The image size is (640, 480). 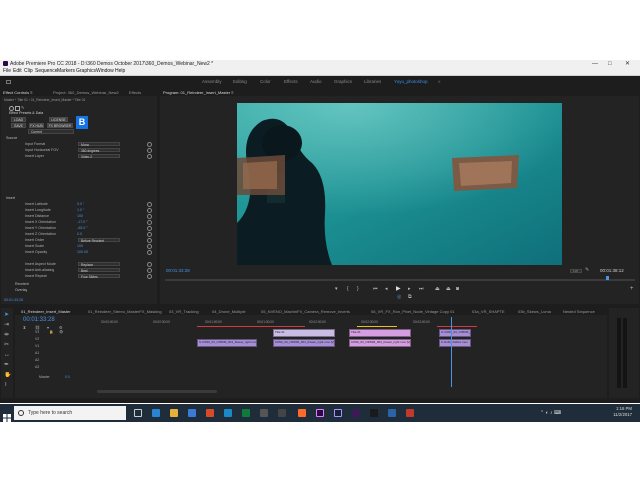 I want to click on workspace-editing: Editing, so click(x=240, y=82).